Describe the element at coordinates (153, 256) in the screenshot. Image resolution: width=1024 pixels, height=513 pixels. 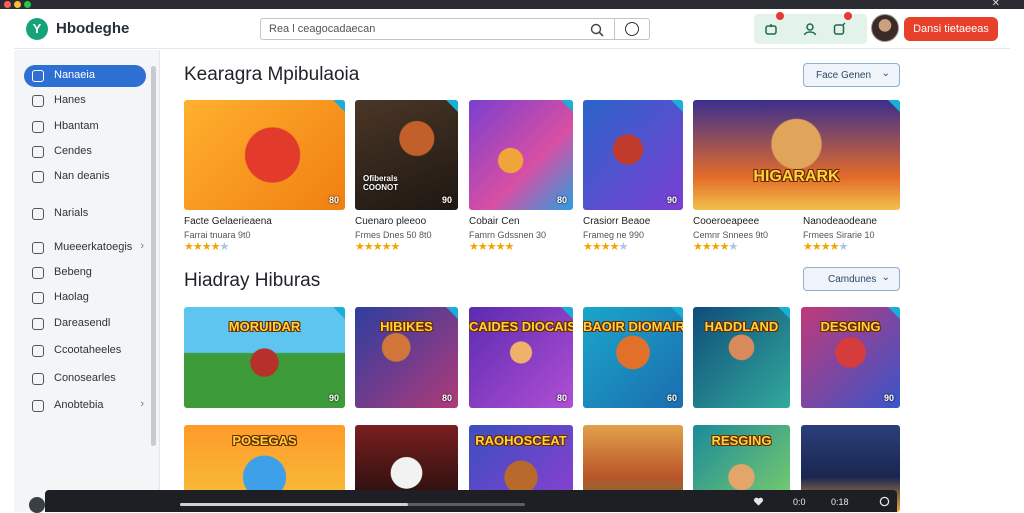
I see `sidebar-scrollbar` at that location.